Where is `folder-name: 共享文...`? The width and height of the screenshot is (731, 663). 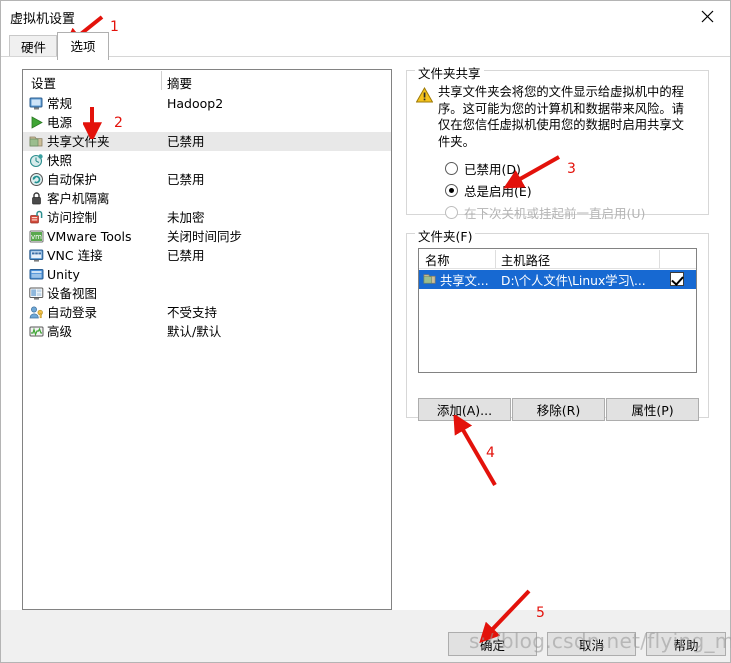 folder-name: 共享文... is located at coordinates (464, 281).